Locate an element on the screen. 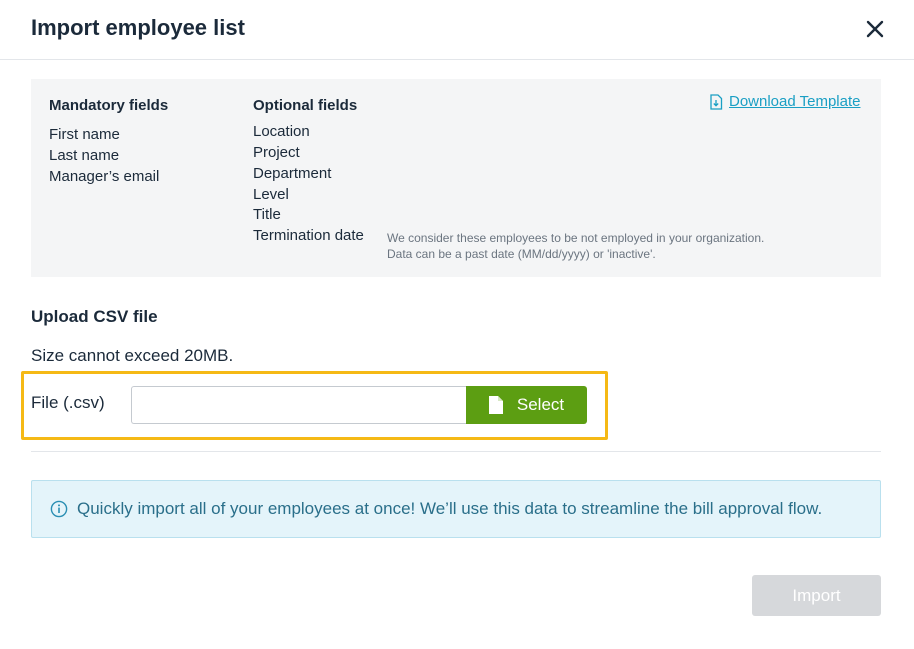 This screenshot has height=649, width=914. optional-field-item: Termination date is located at coordinates (308, 235).